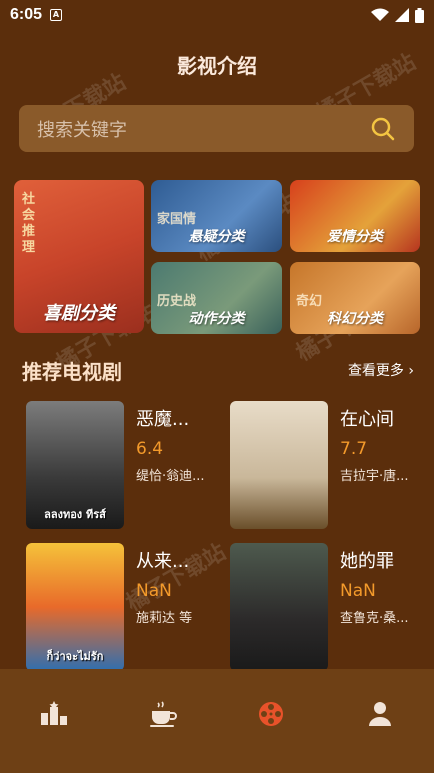 Image resolution: width=434 pixels, height=773 pixels. What do you see at coordinates (150, 449) in the screenshot?
I see `show-score: 6.4` at bounding box center [150, 449].